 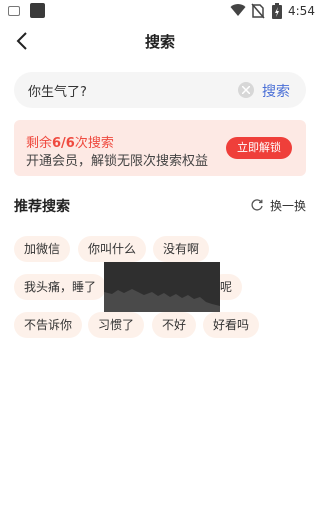 I want to click on remaining-count: 6/6, so click(x=63, y=143).